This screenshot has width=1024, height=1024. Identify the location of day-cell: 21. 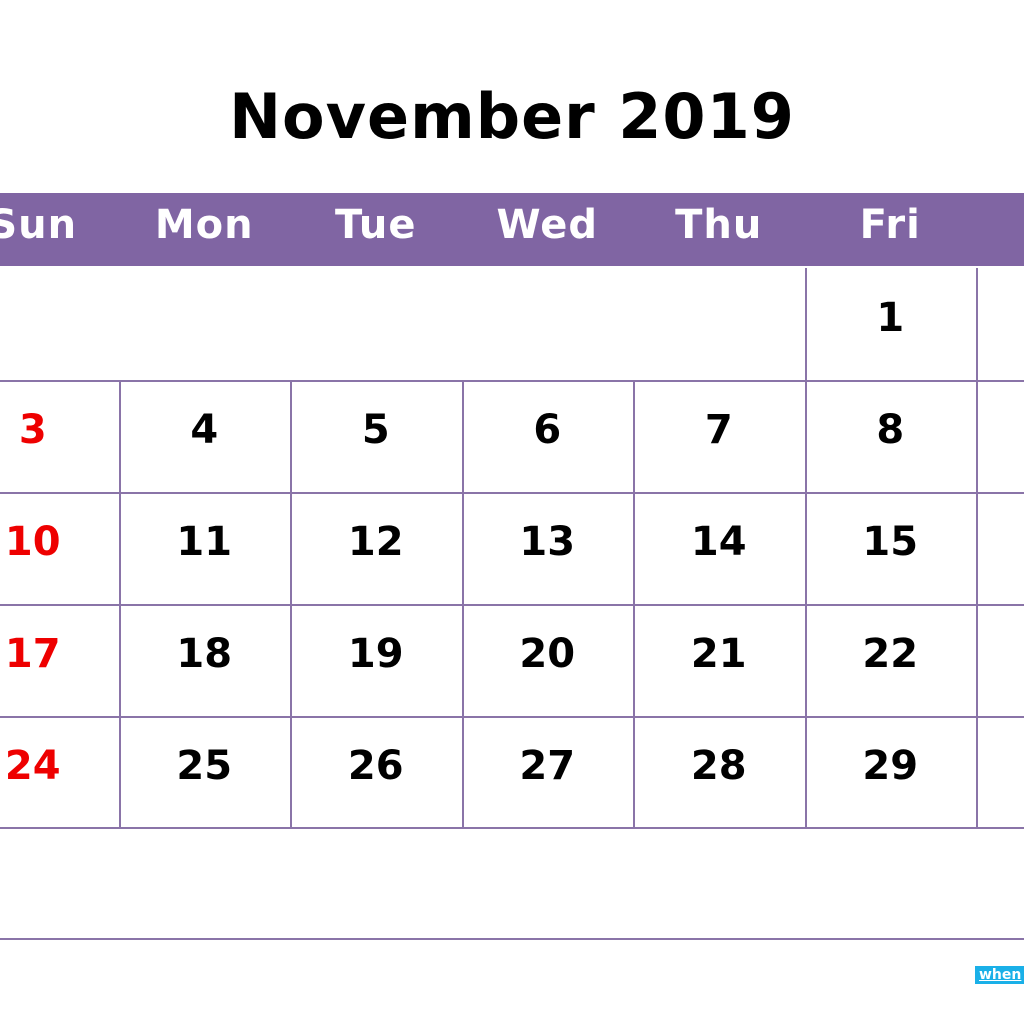
(719, 660).